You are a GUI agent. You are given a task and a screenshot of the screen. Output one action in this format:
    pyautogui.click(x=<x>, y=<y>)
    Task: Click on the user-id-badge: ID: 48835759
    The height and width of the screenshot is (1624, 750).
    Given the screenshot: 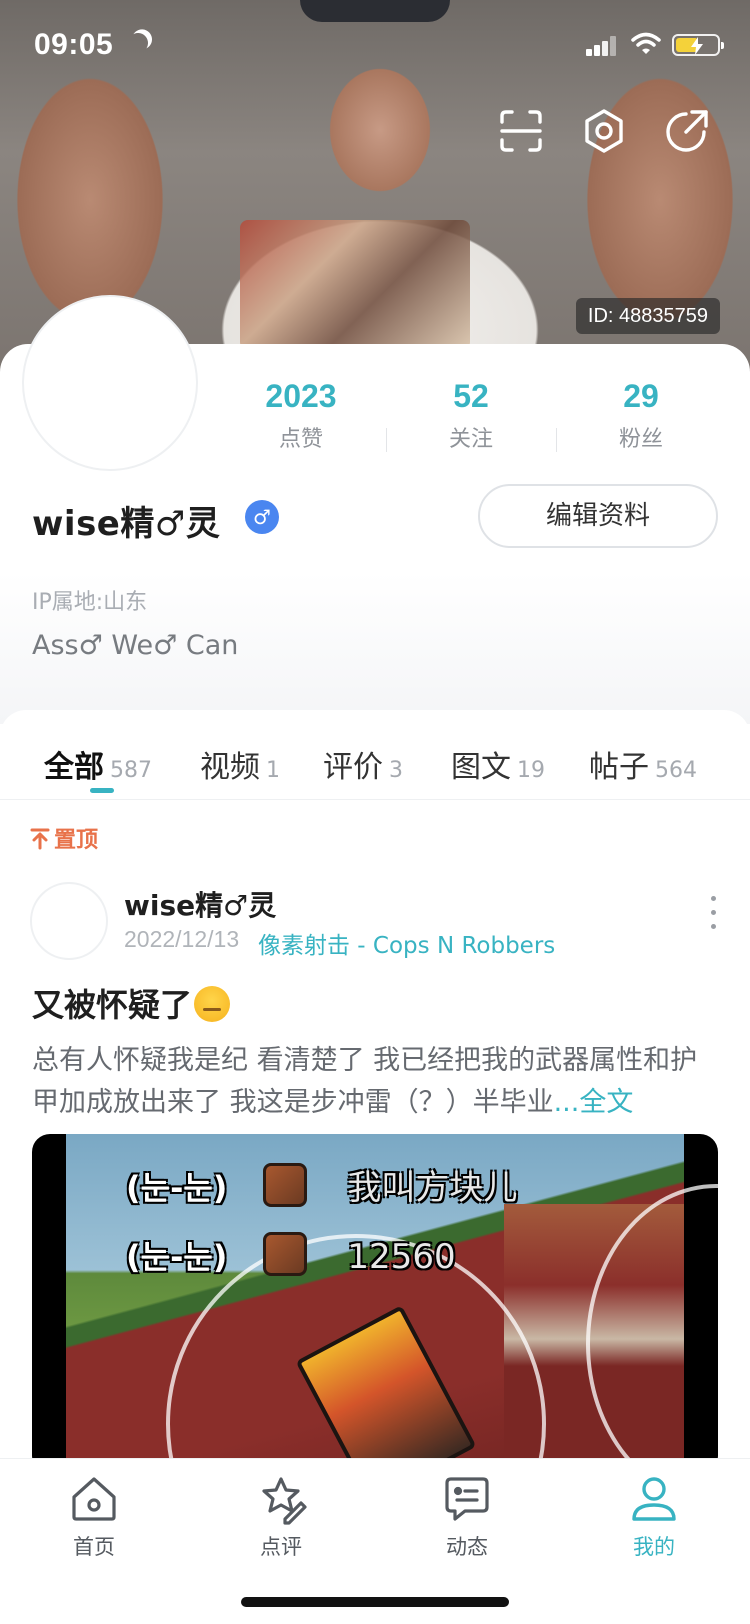 What is the action you would take?
    pyautogui.click(x=647, y=316)
    